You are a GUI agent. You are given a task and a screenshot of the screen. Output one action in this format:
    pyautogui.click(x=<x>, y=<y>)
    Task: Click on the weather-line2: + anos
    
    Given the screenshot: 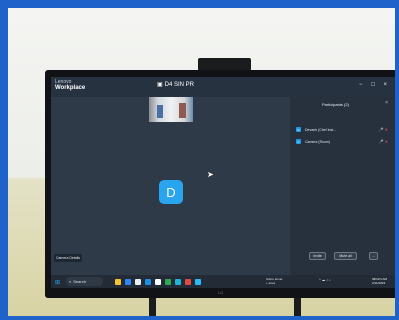 What is the action you would take?
    pyautogui.click(x=271, y=282)
    